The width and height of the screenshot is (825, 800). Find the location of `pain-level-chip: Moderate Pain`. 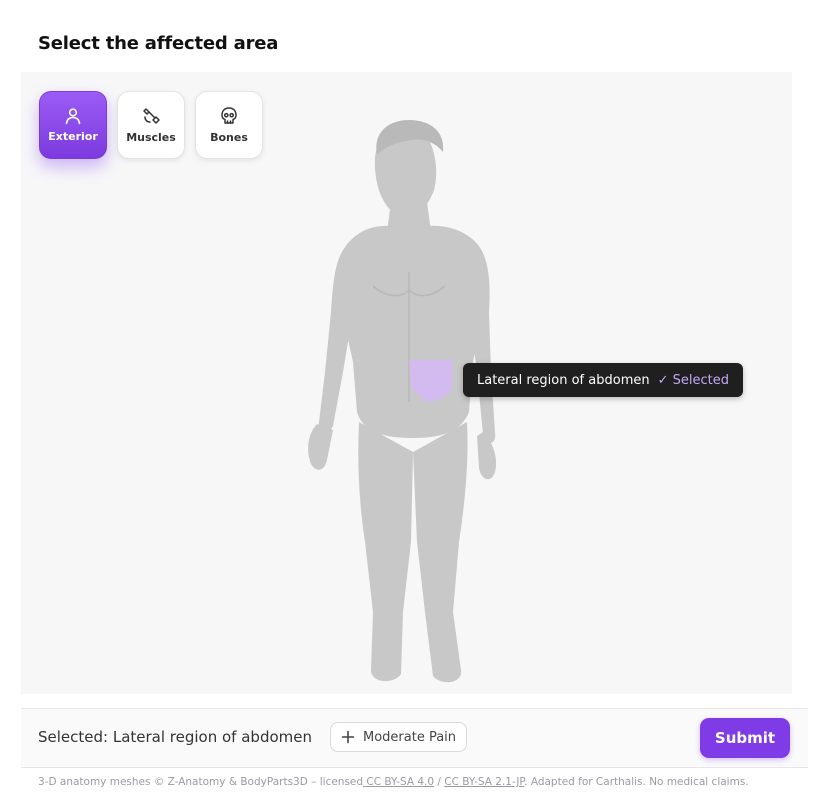

pain-level-chip: Moderate Pain is located at coordinates (399, 737).